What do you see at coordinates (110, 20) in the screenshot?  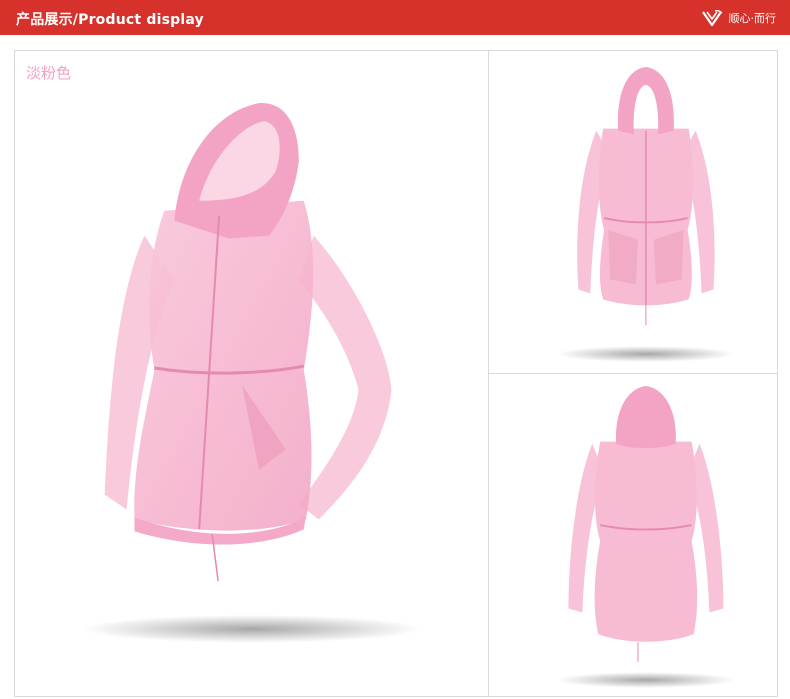 I see `section-title: 产品展示/Product display` at bounding box center [110, 20].